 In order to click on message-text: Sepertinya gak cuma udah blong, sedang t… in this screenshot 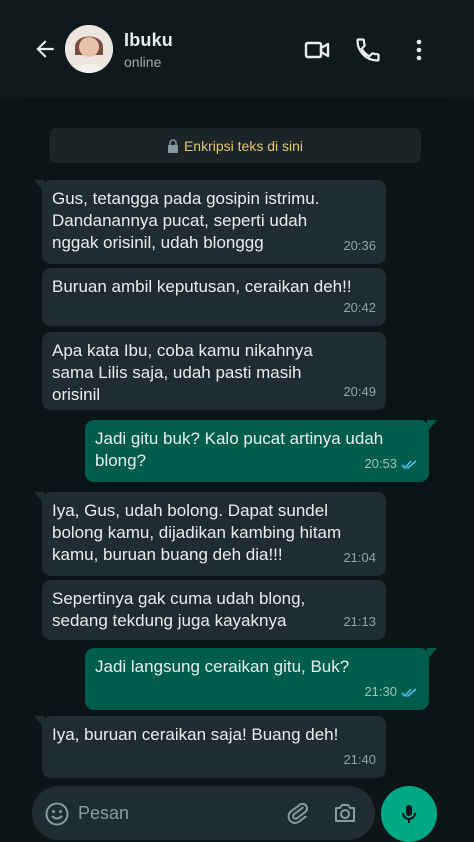, I will do `click(179, 609)`.